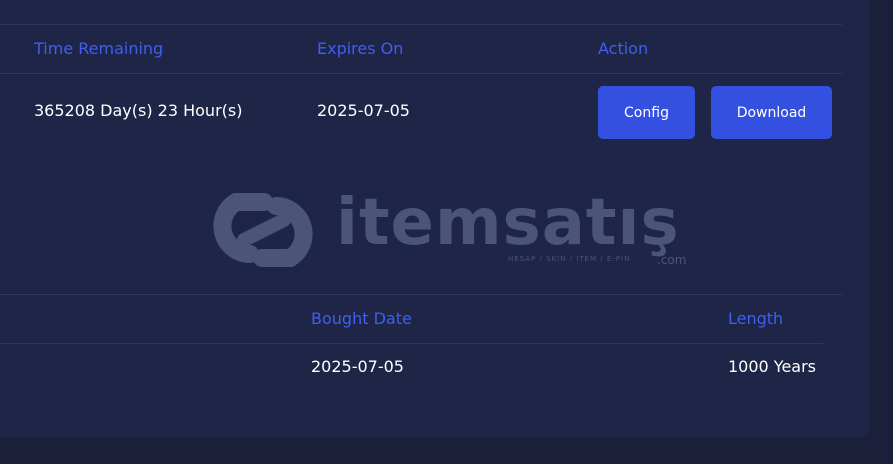 The width and height of the screenshot is (893, 464). I want to click on chain-link-icon, so click(263, 230).